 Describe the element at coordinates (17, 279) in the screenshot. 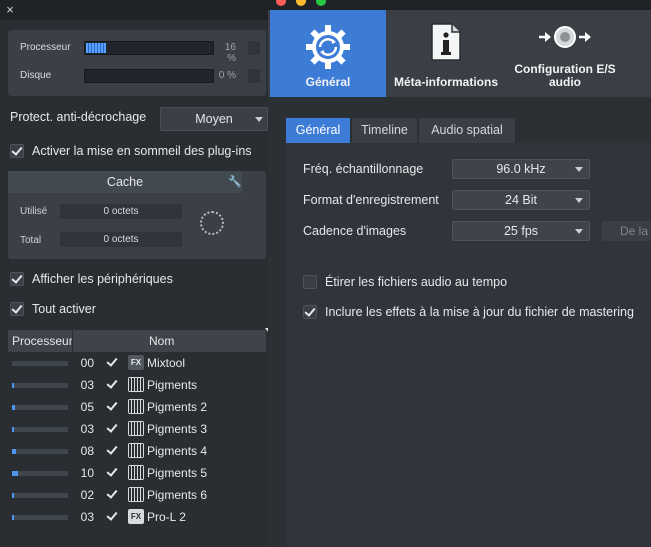

I see `show-devices-checkbox` at that location.